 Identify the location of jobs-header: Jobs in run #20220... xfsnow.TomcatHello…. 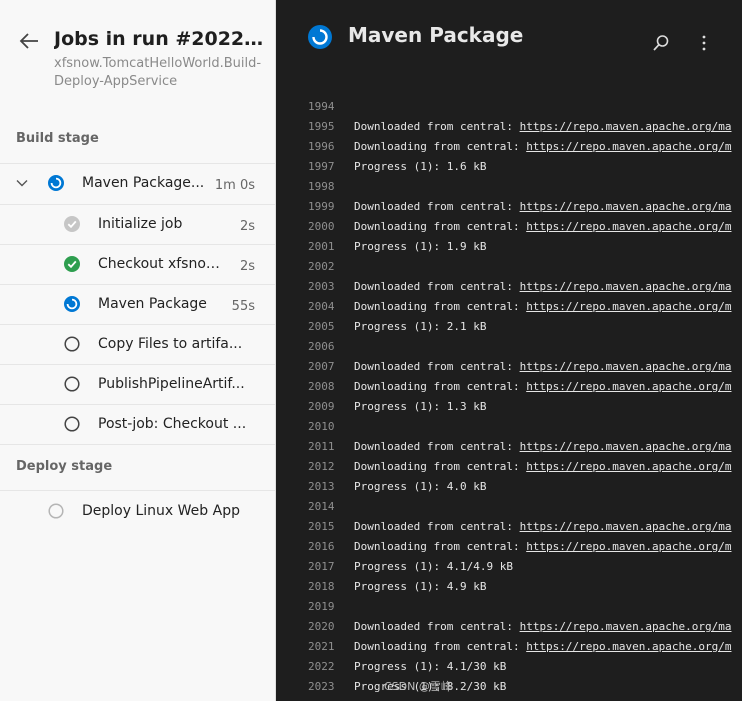
(138, 55).